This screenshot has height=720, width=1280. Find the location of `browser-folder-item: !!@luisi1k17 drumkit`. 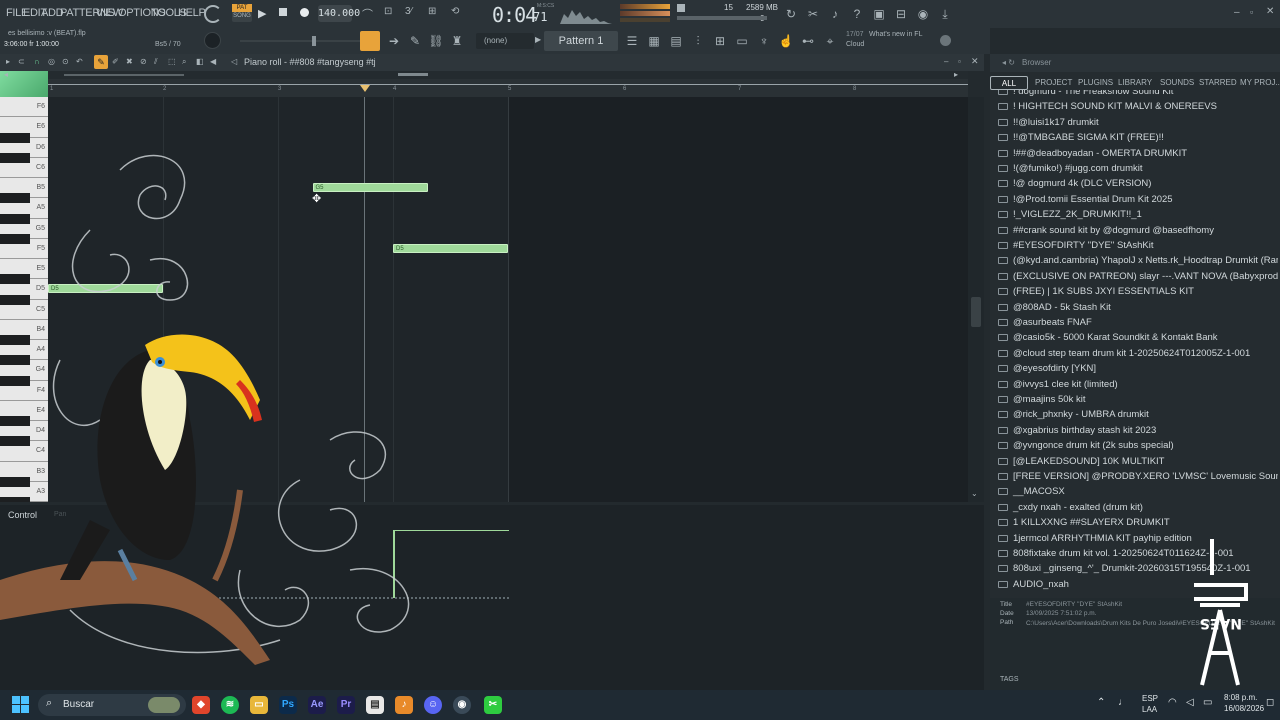

browser-folder-item: !!@luisi1k17 drumkit is located at coordinates (1138, 124).